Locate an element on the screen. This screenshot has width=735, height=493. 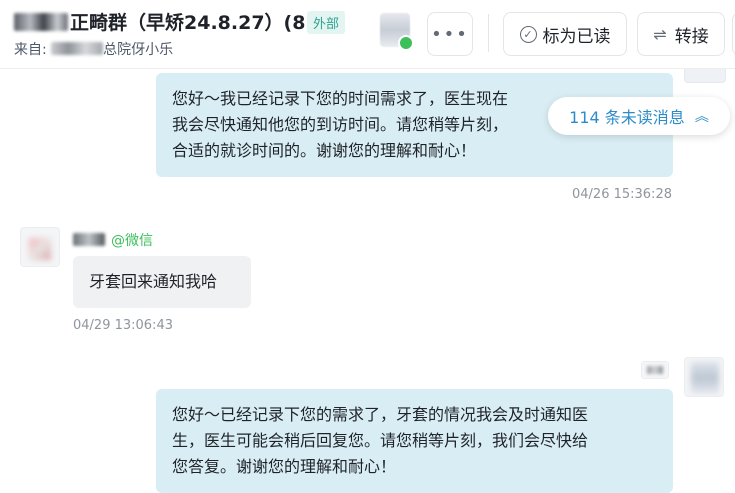
more-icon: ••• is located at coordinates (450, 34).